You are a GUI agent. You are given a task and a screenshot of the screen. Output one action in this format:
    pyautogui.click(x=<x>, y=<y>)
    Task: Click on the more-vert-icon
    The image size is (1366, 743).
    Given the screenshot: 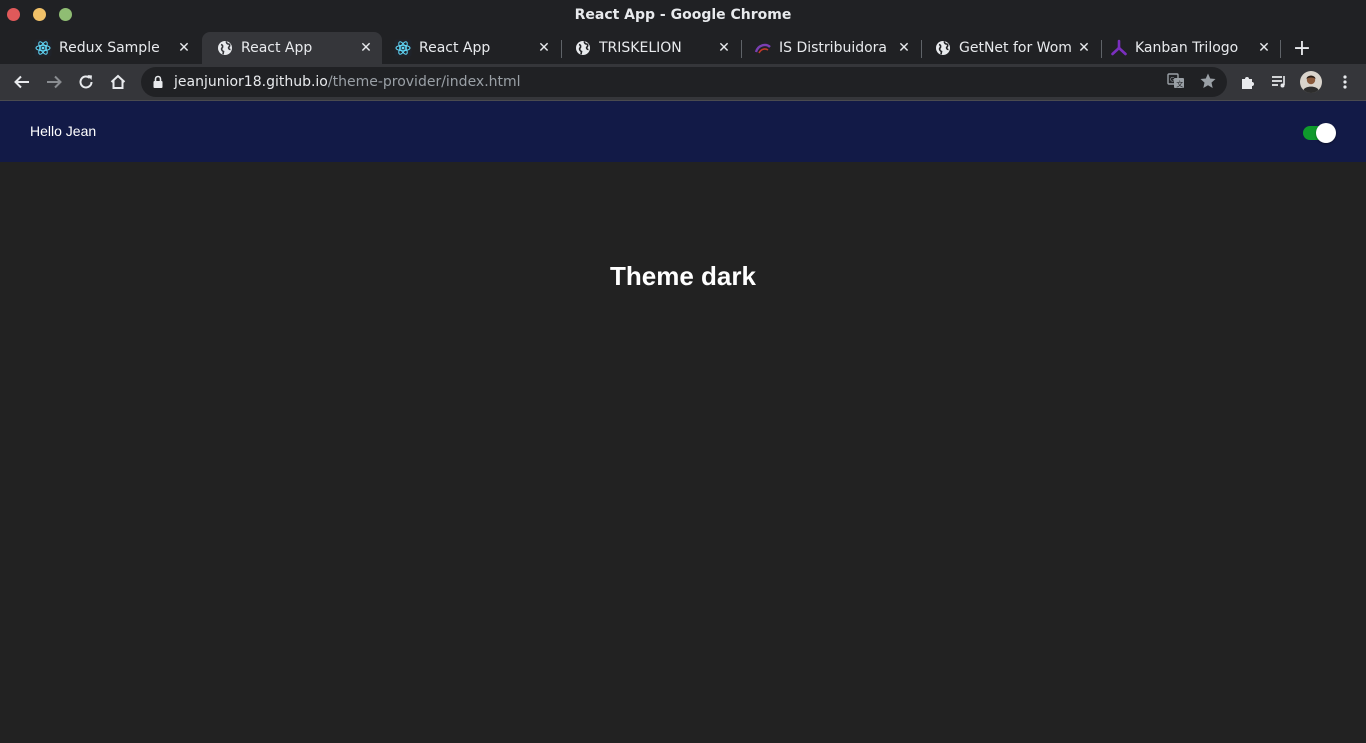 What is the action you would take?
    pyautogui.click(x=1345, y=82)
    